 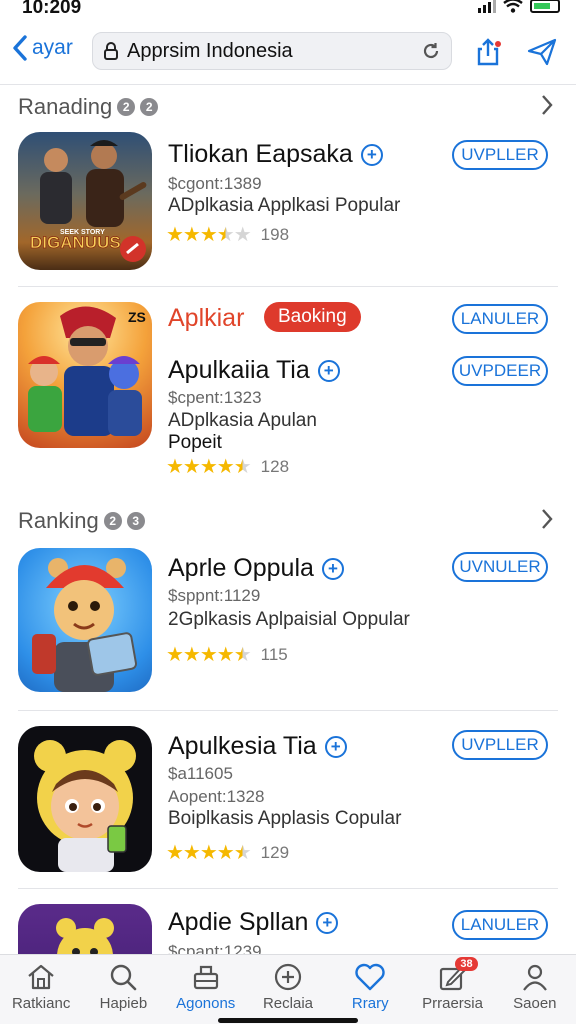 What do you see at coordinates (513, 6) in the screenshot?
I see `wifi-icon` at bounding box center [513, 6].